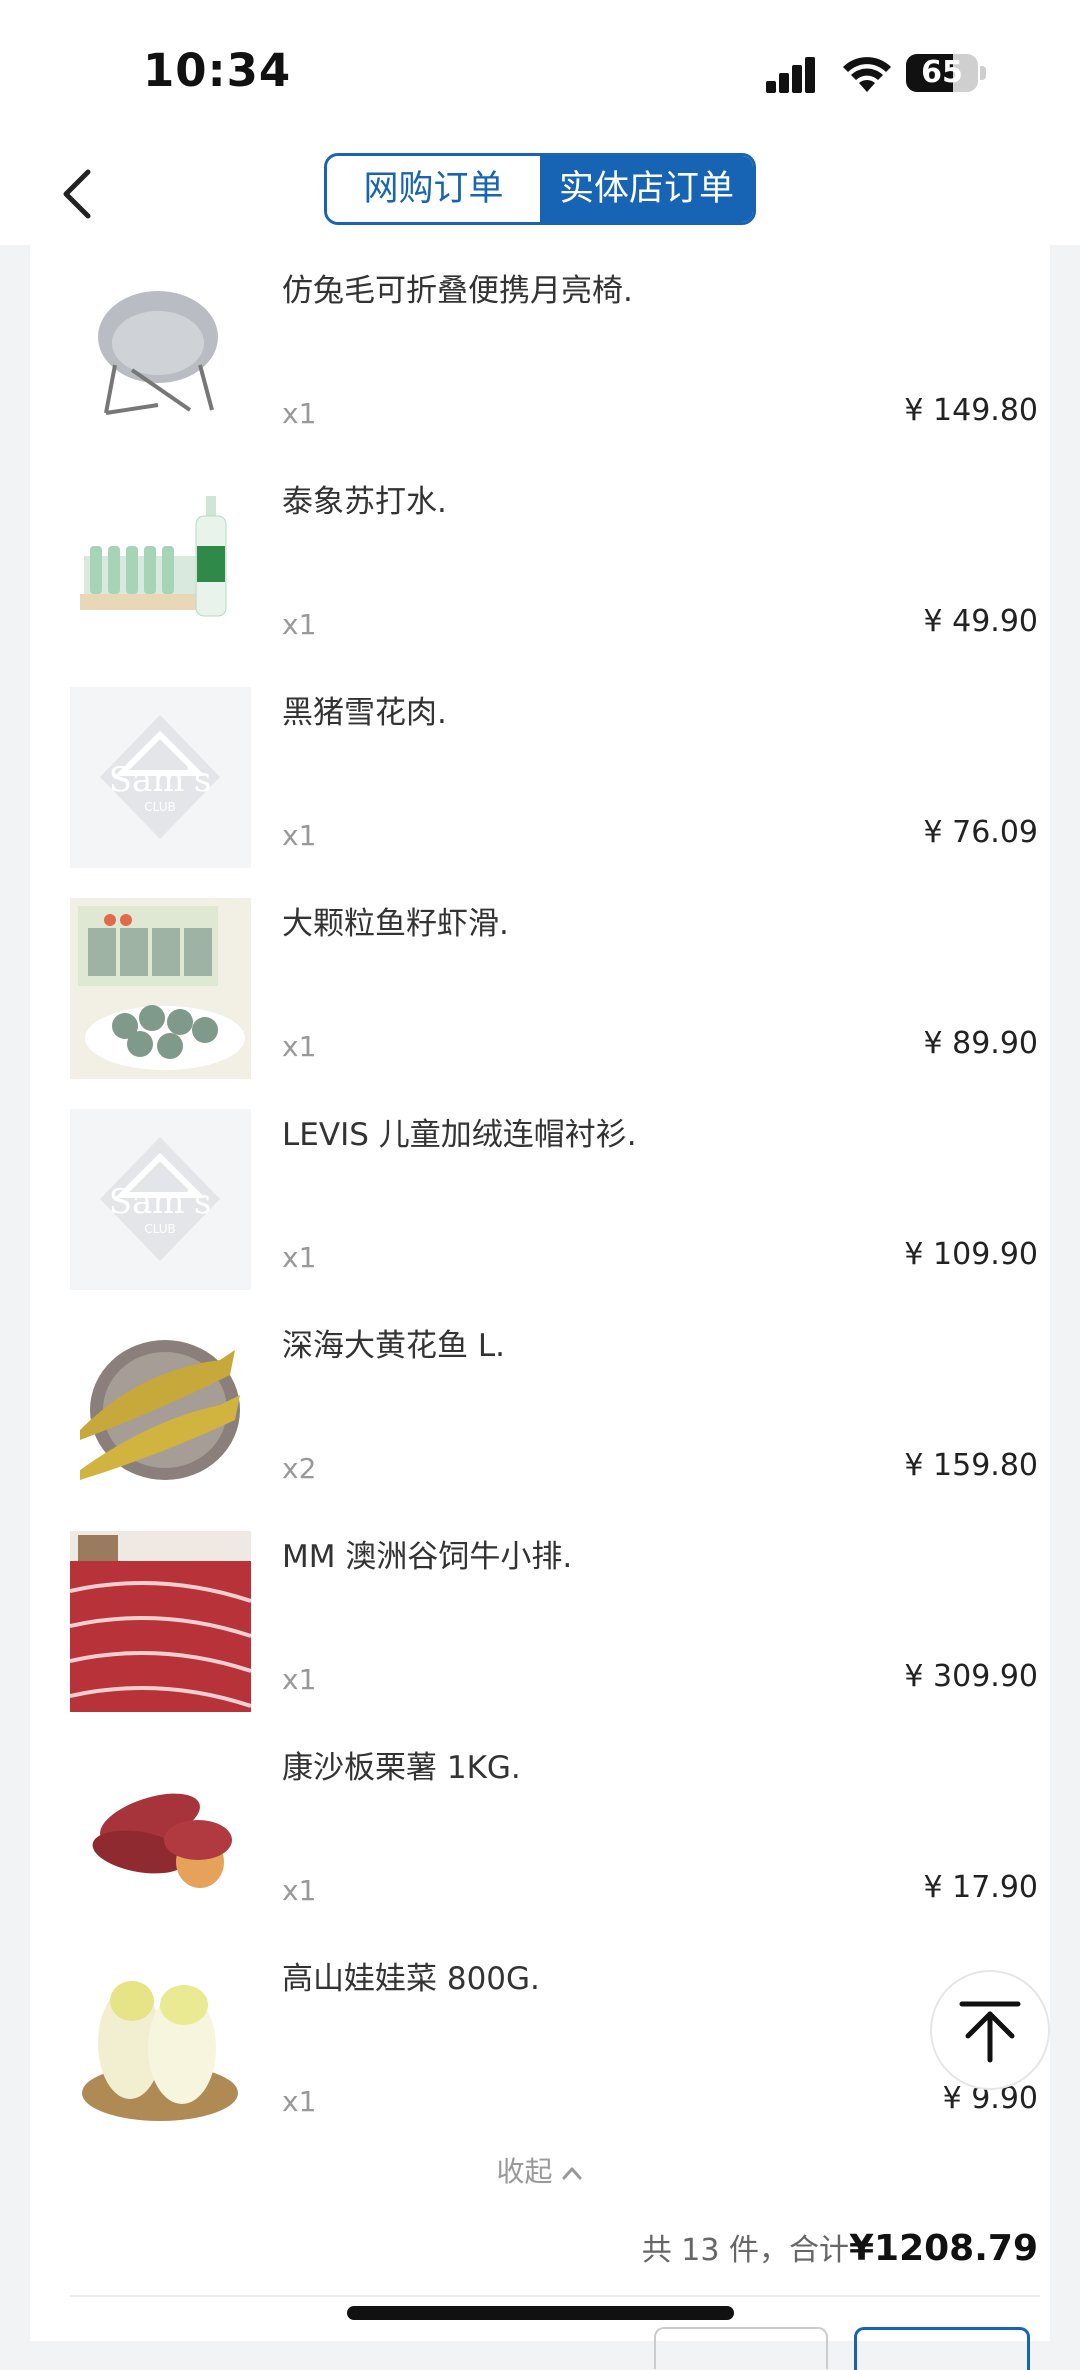 This screenshot has height=2370, width=1080. What do you see at coordinates (540, 2313) in the screenshot?
I see `home-indicator` at bounding box center [540, 2313].